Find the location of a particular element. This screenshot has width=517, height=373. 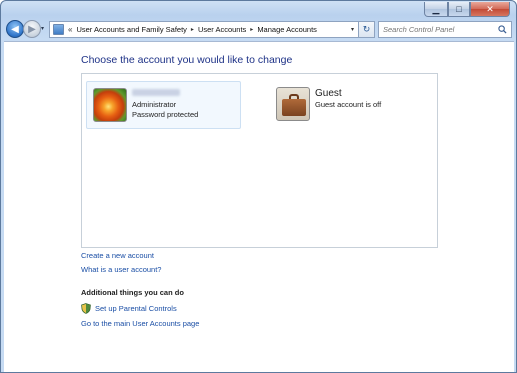

breadcrumb-user-accounts: User Accounts is located at coordinates (222, 29).